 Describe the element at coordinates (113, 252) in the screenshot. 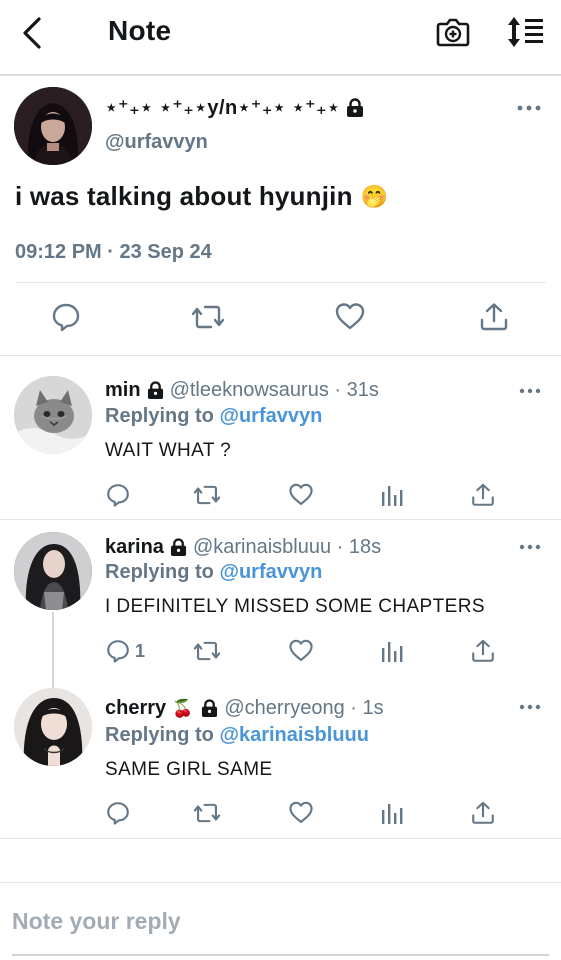

I see `timestamp: 09:12 PM · 23 Sep 24` at that location.